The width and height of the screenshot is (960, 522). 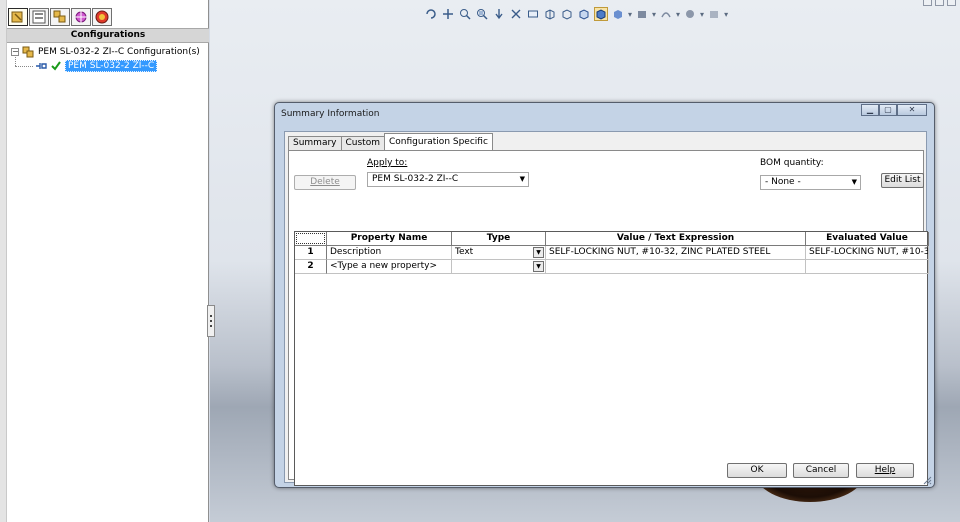 What do you see at coordinates (867, 239) in the screenshot?
I see `header-evaluated-value: Evaluated Value` at bounding box center [867, 239].